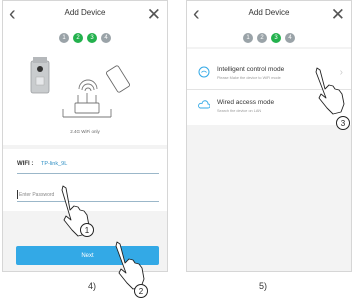 The image size is (352, 299). What do you see at coordinates (54, 164) in the screenshot?
I see `wifi-ssid: TP-link_9L` at bounding box center [54, 164].